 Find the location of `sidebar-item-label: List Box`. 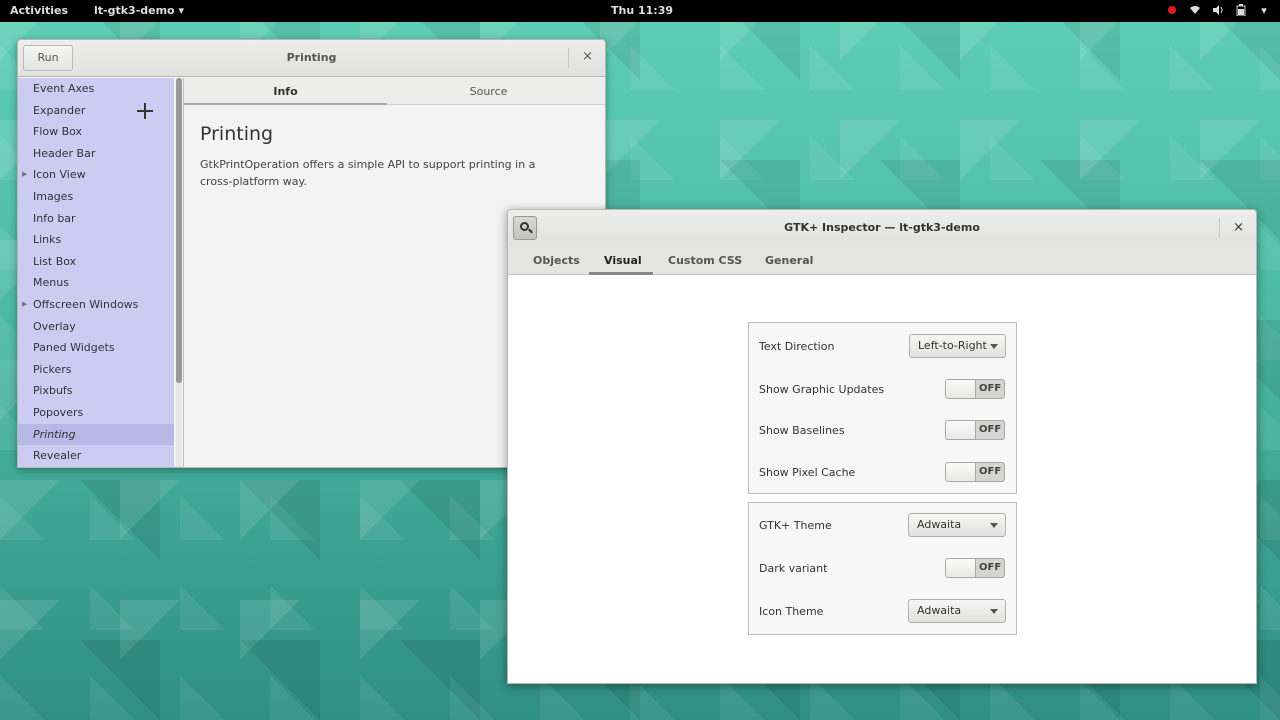

sidebar-item-label: List Box is located at coordinates (55, 261).